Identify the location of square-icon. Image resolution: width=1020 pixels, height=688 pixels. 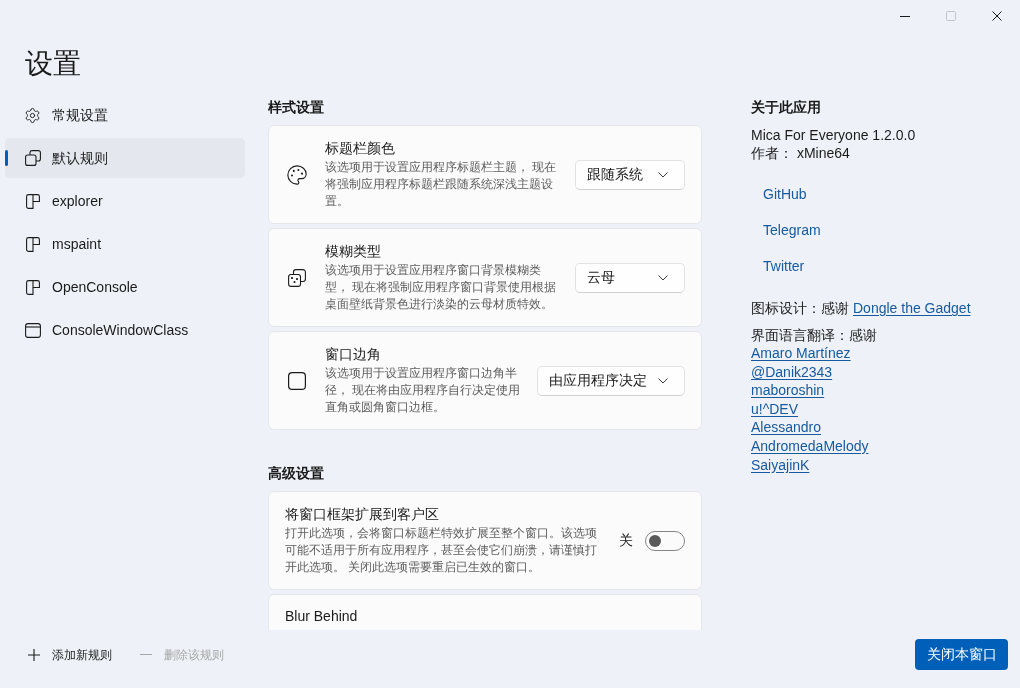
(297, 380).